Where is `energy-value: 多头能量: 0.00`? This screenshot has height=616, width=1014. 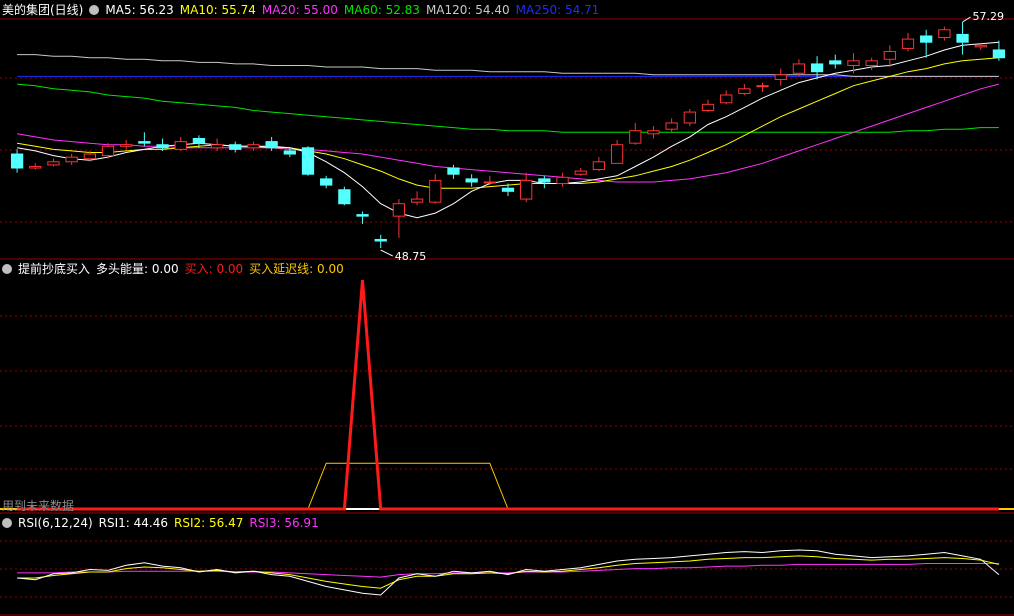 energy-value: 多头能量: 0.00 is located at coordinates (137, 269).